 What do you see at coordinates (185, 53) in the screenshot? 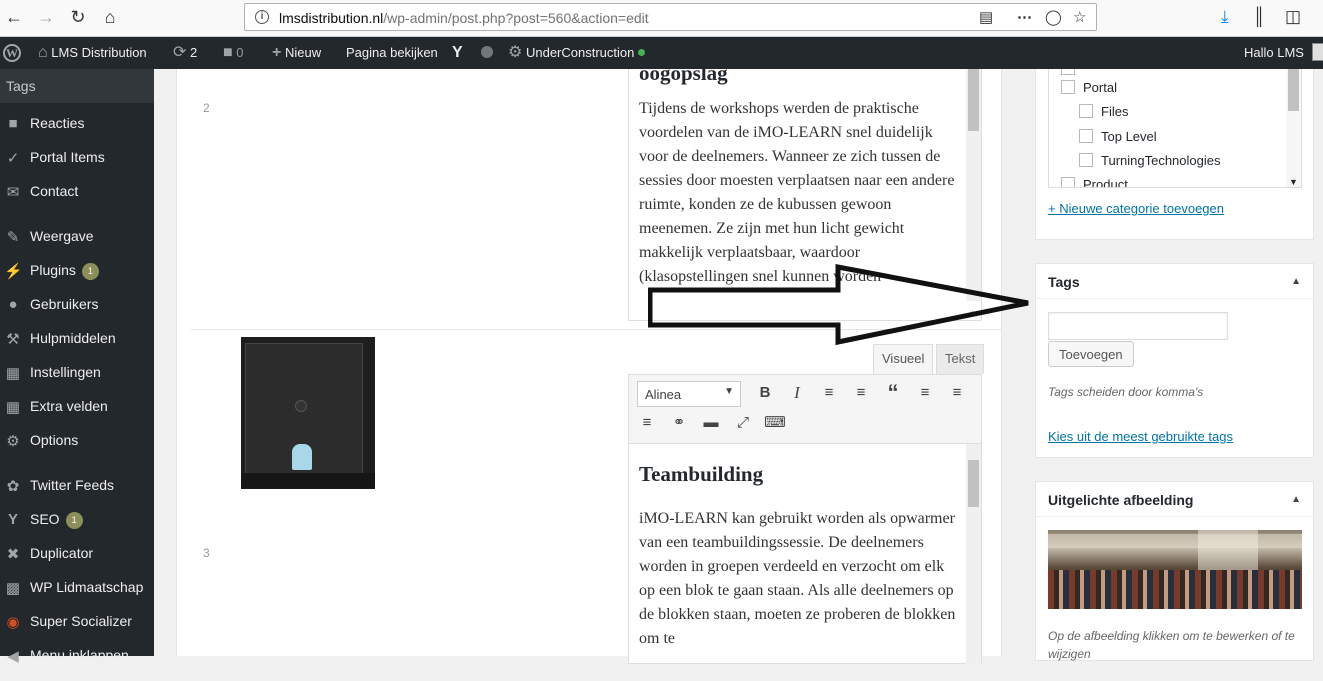
I see `updates-link: ⟳ 2` at bounding box center [185, 53].